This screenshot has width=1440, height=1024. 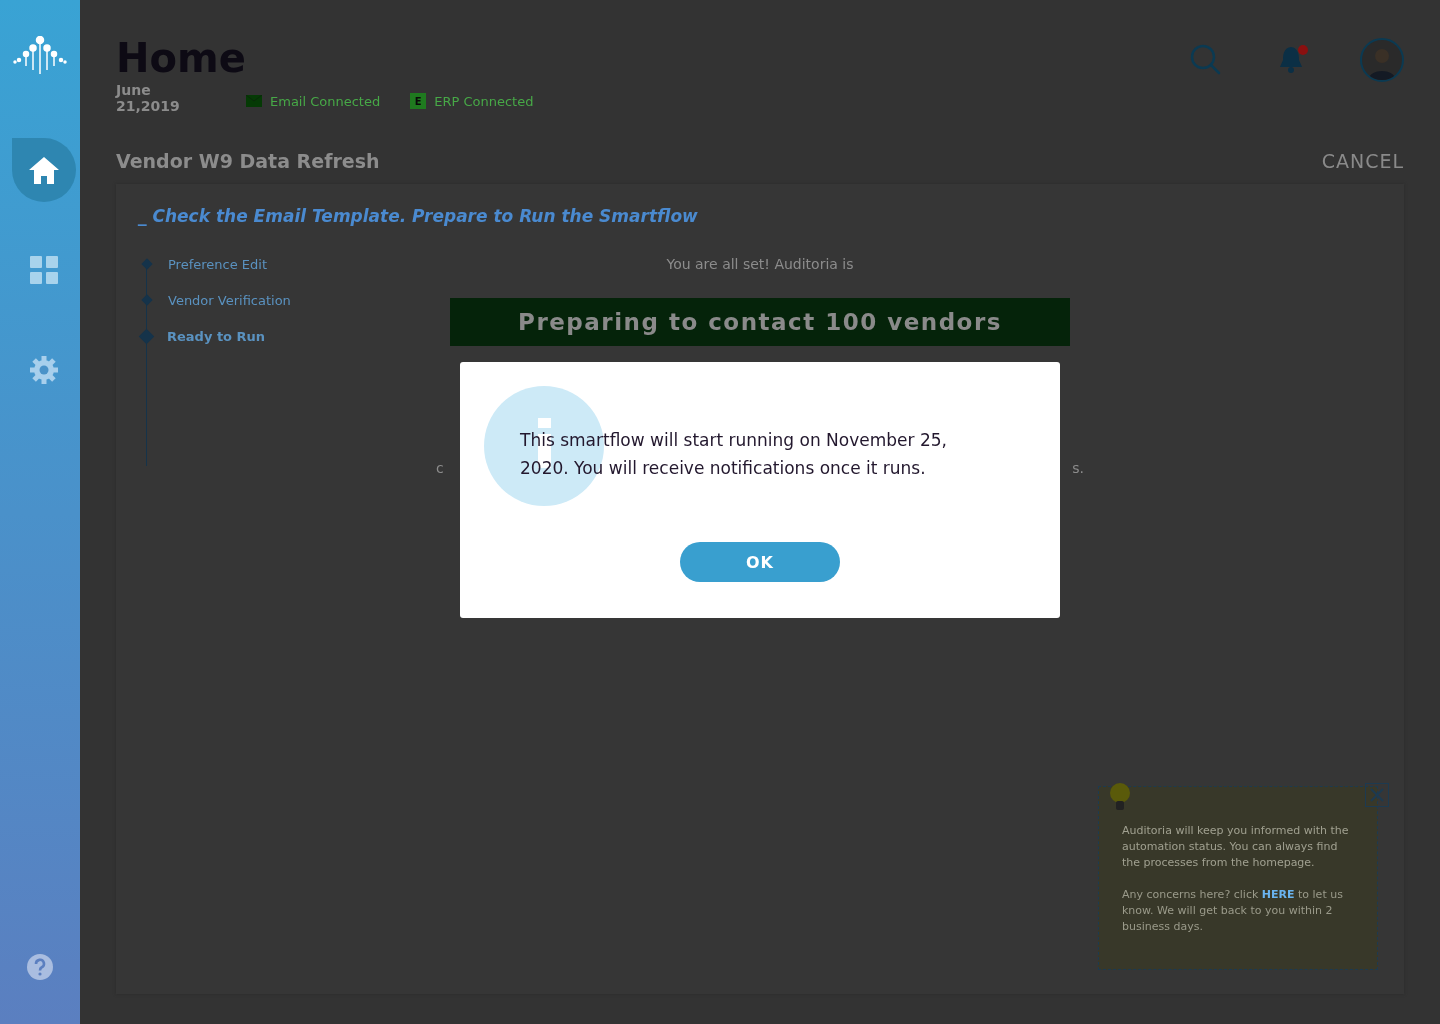 I want to click on envelope-icon, so click(x=254, y=101).